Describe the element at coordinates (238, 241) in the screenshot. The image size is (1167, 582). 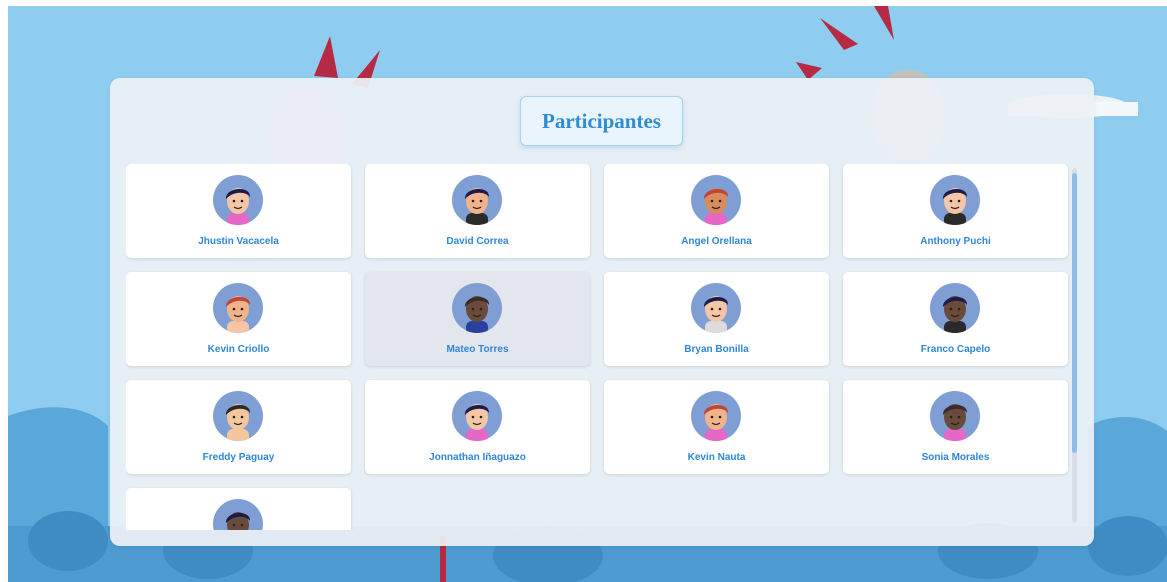
I see `participant-name: Jhustin Vacacela` at that location.